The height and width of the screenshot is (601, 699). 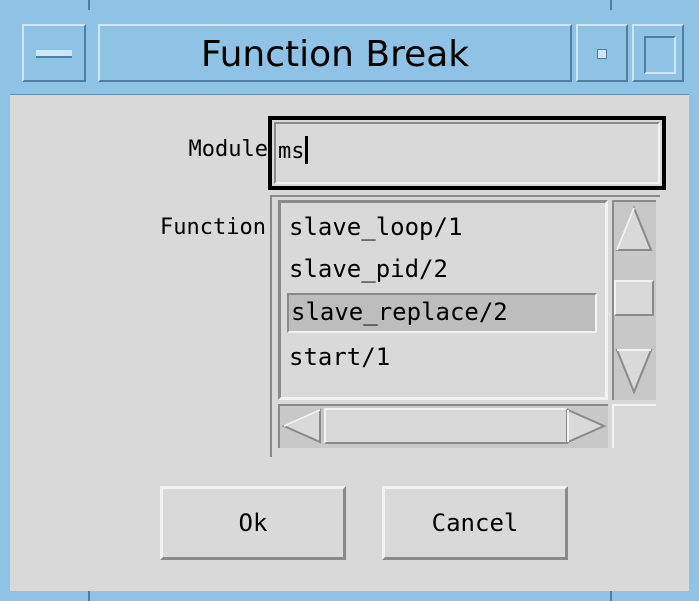 I want to click on list-item: slave_loop/1, so click(x=442, y=227).